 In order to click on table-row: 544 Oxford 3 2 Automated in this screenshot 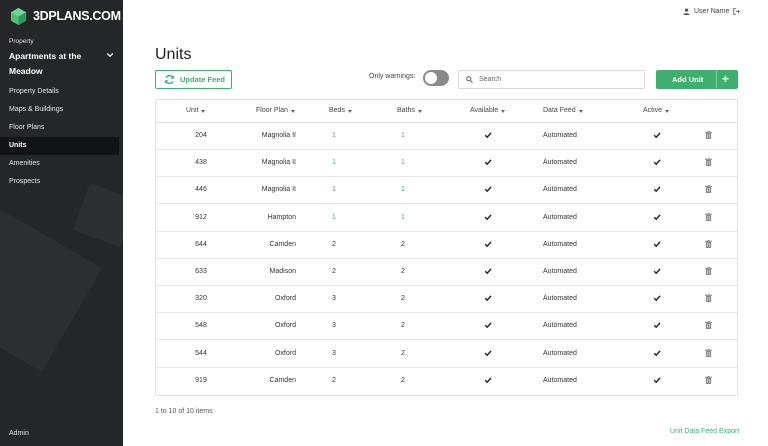, I will do `click(446, 354)`.